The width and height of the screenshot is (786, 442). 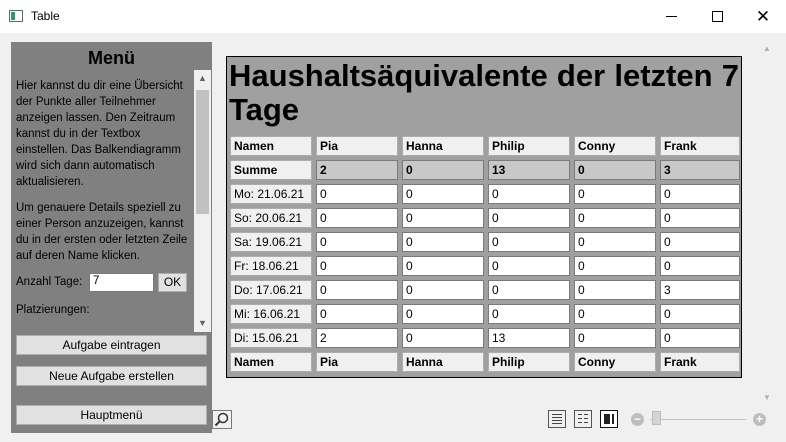 What do you see at coordinates (357, 338) in the screenshot?
I see `value-input: 2` at bounding box center [357, 338].